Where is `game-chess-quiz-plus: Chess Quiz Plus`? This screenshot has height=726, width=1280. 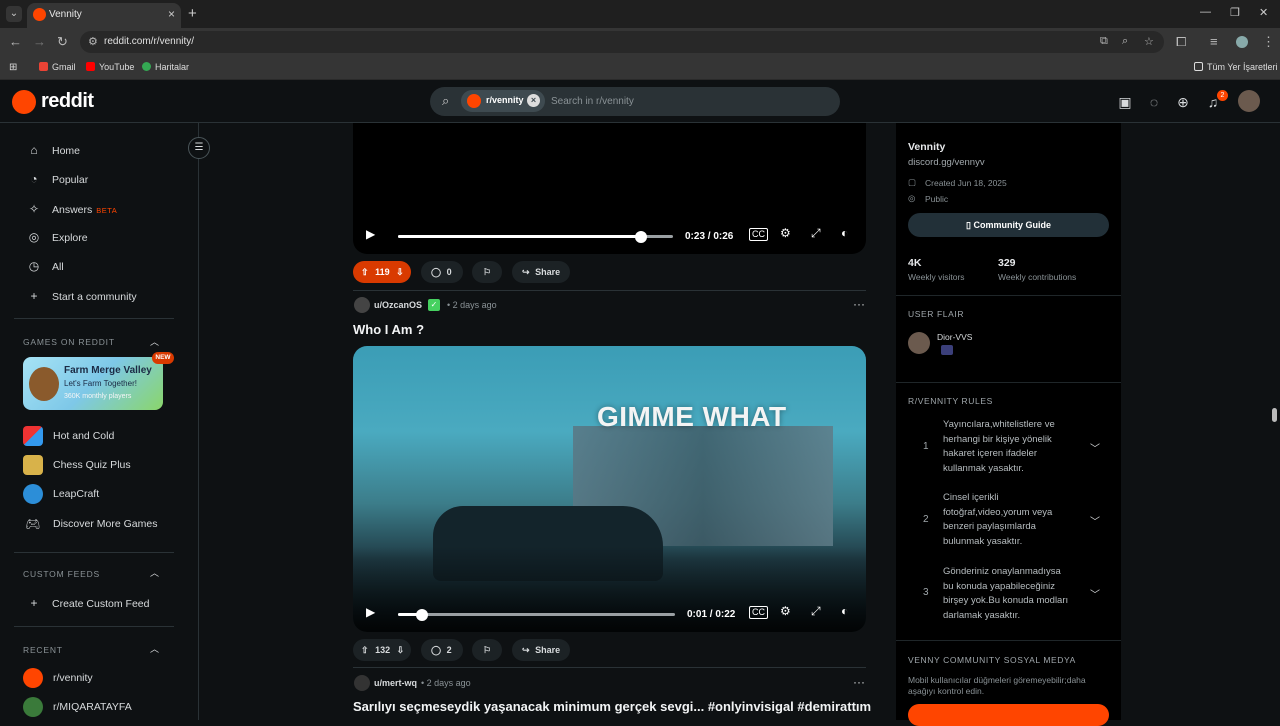
game-chess-quiz-plus: Chess Quiz Plus is located at coordinates (77, 465).